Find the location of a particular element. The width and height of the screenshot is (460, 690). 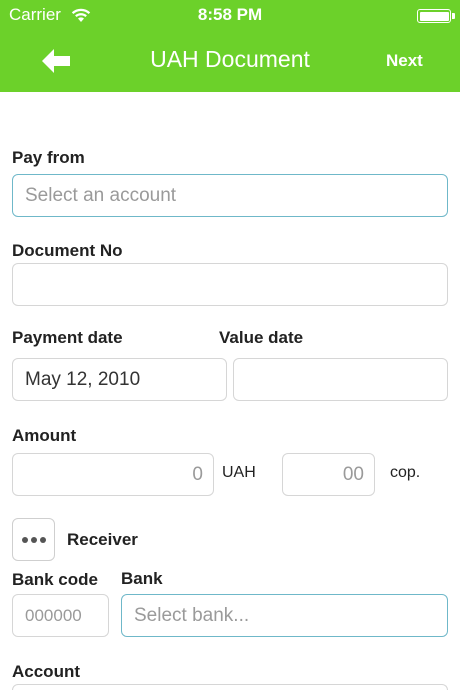

next-button: Next is located at coordinates (404, 61).